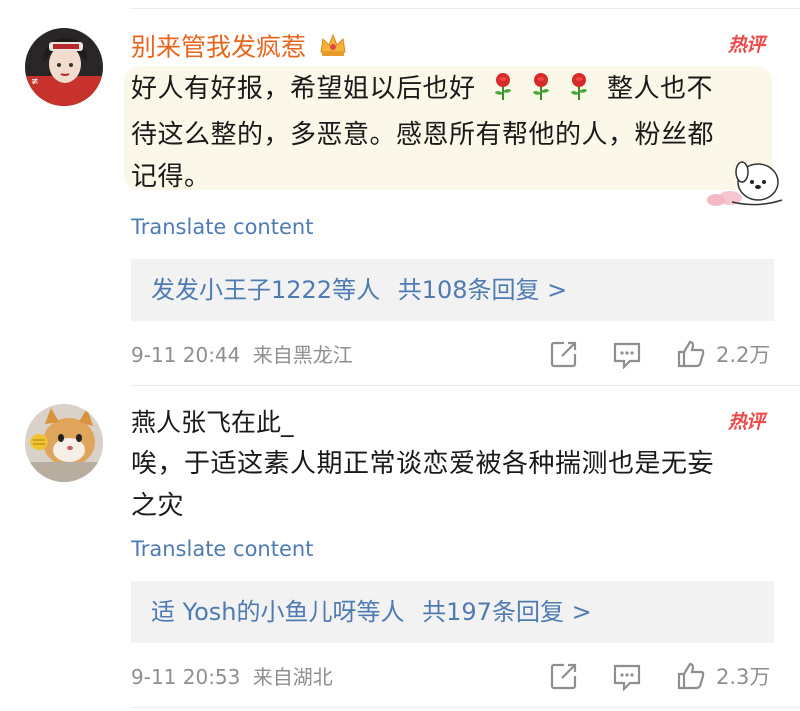 Image resolution: width=800 pixels, height=711 pixels. Describe the element at coordinates (743, 355) in the screenshot. I see `like-count: 2.2万` at that location.